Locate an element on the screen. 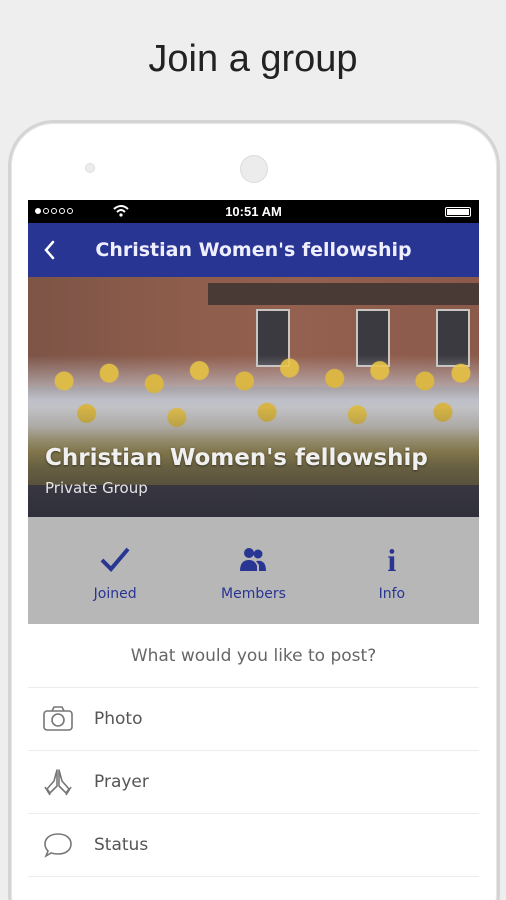 This screenshot has width=506, height=900. post-option-status: Status is located at coordinates (253, 845).